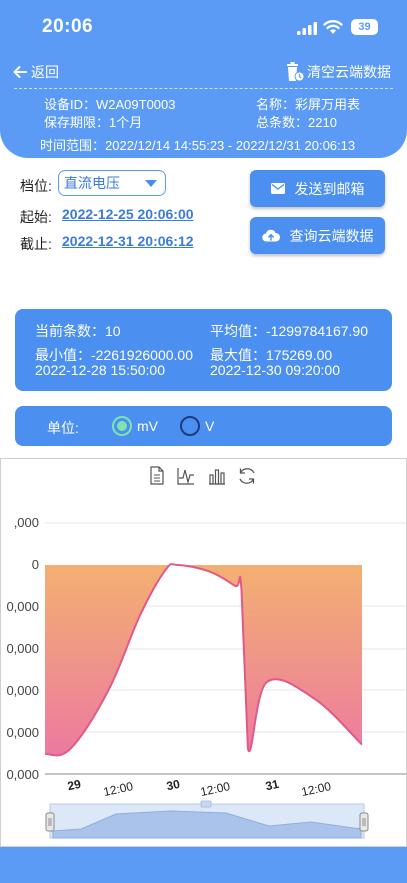 The height and width of the screenshot is (883, 407). What do you see at coordinates (296, 72) in the screenshot?
I see `trash-icon` at bounding box center [296, 72].